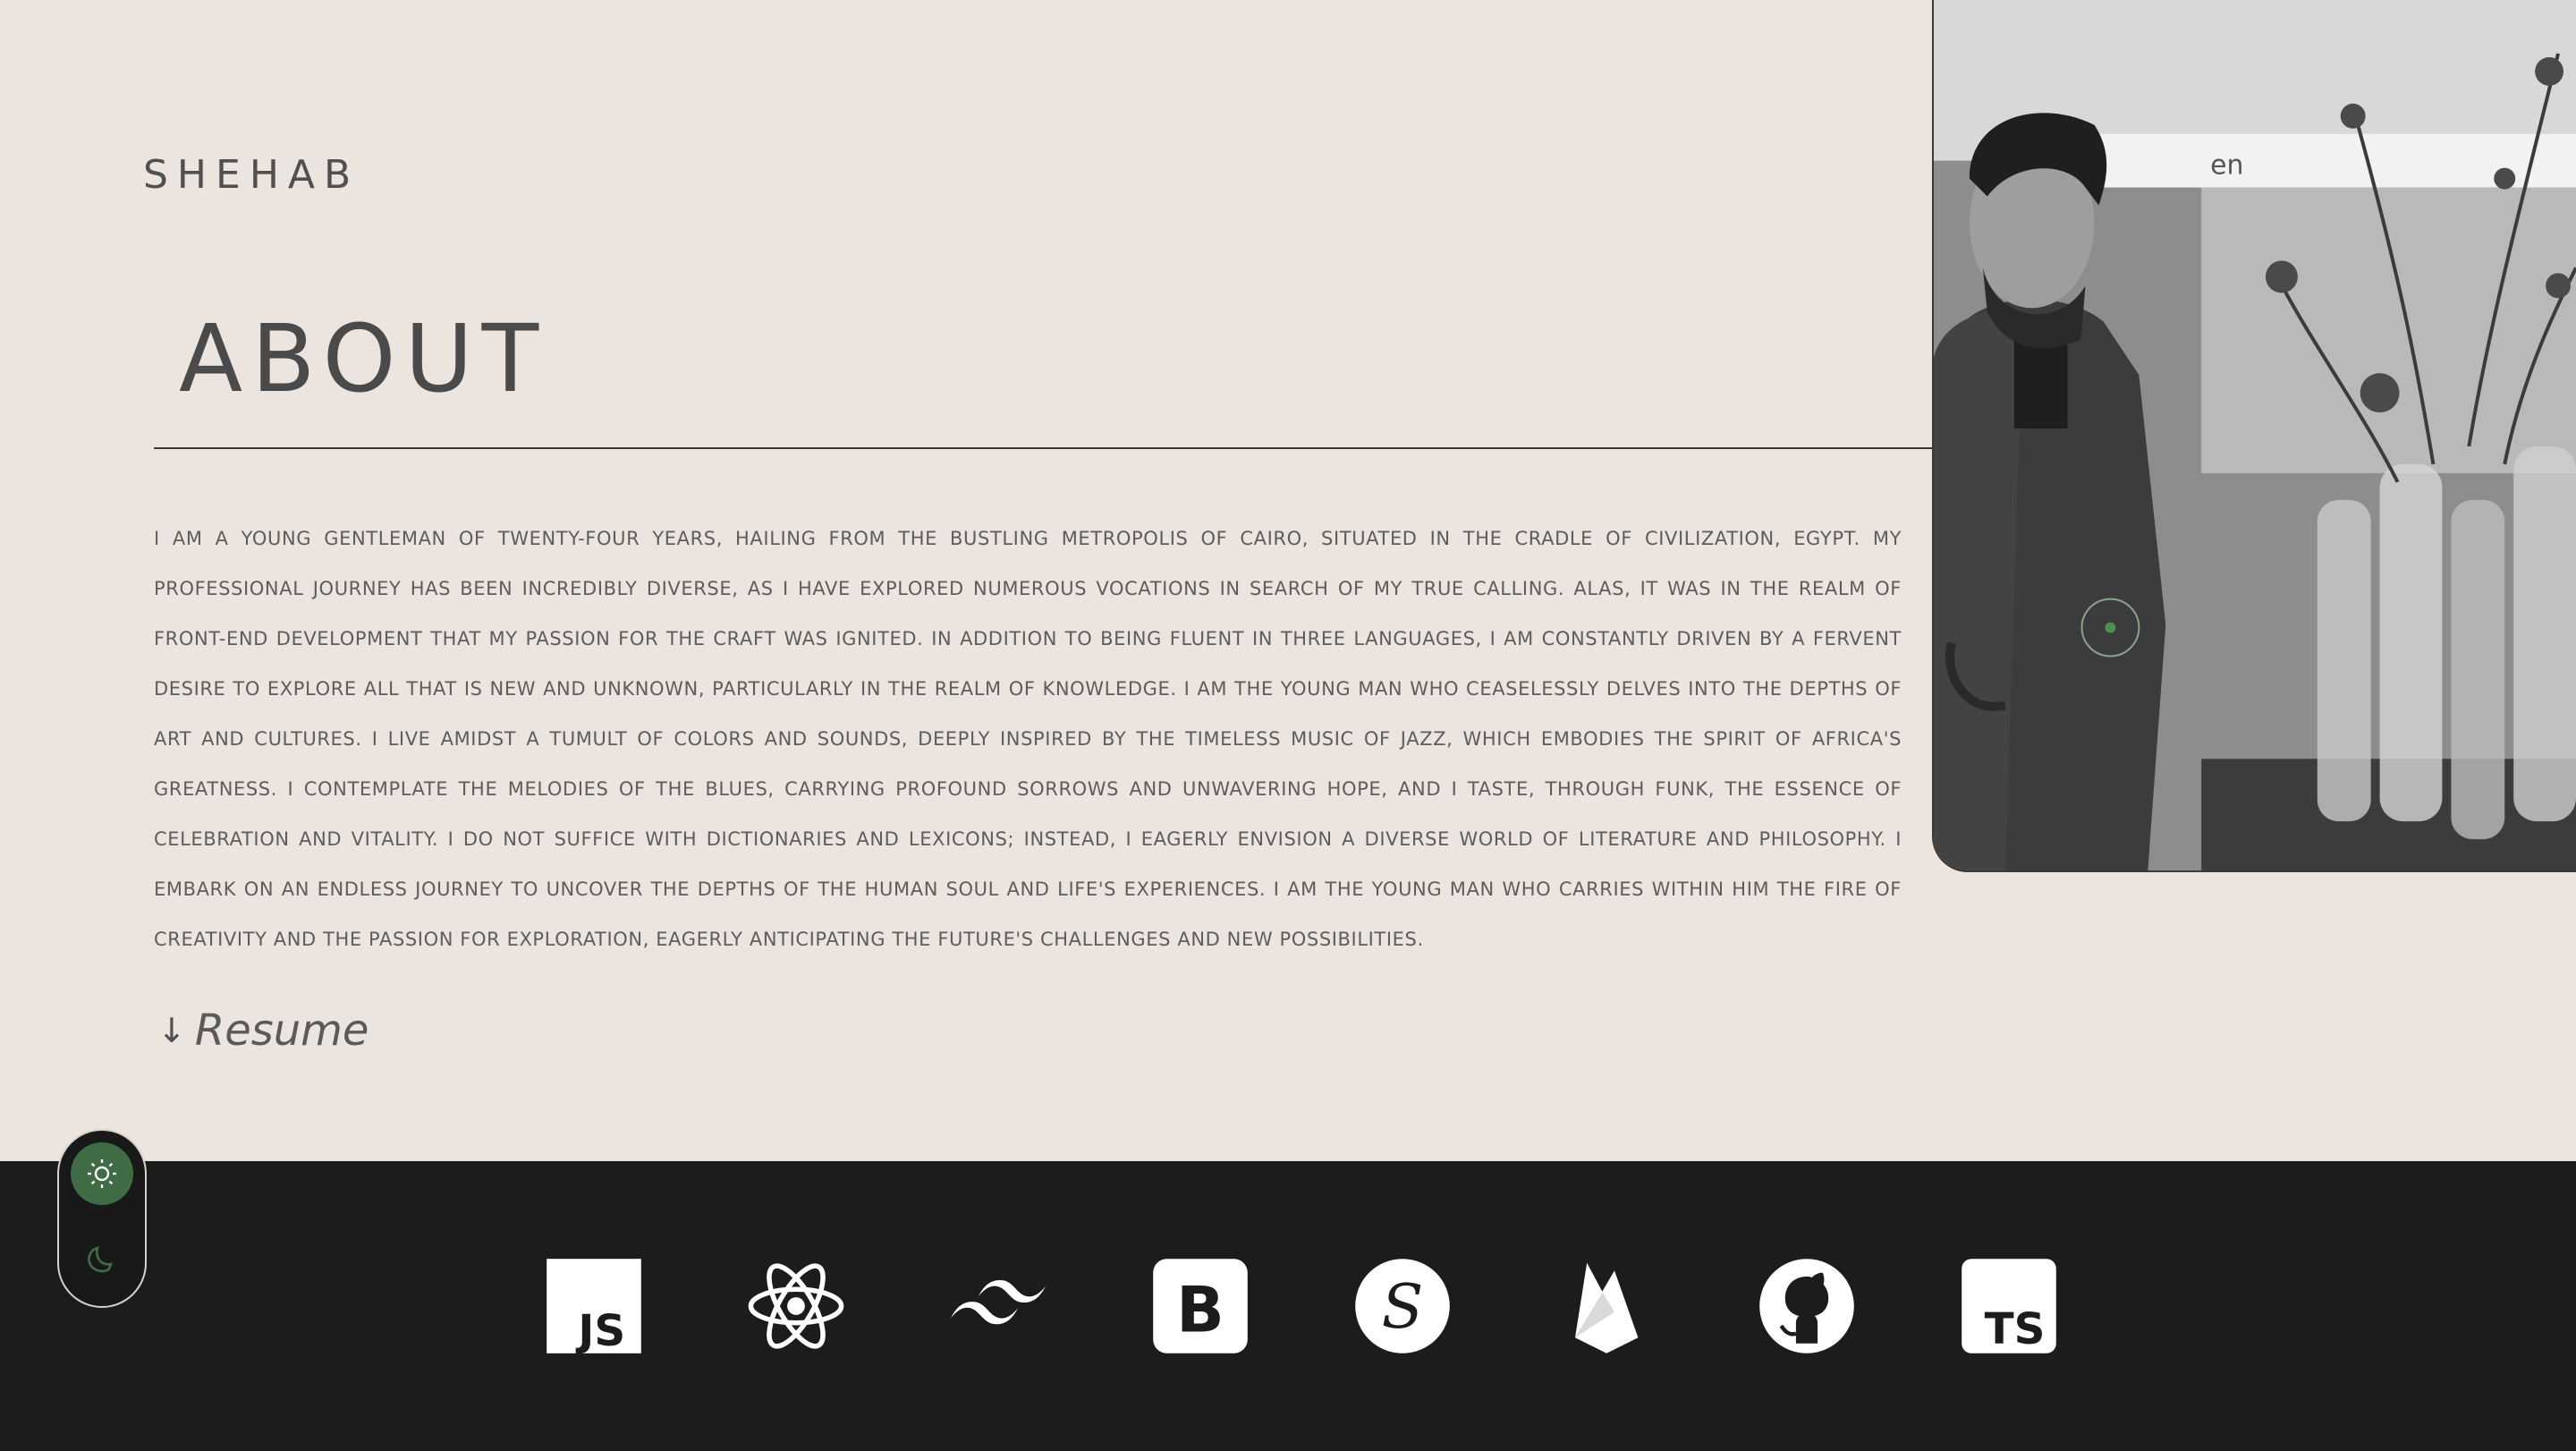 The width and height of the screenshot is (2576, 1451). What do you see at coordinates (2226, 166) in the screenshot?
I see `photo-sign-text: en` at bounding box center [2226, 166].